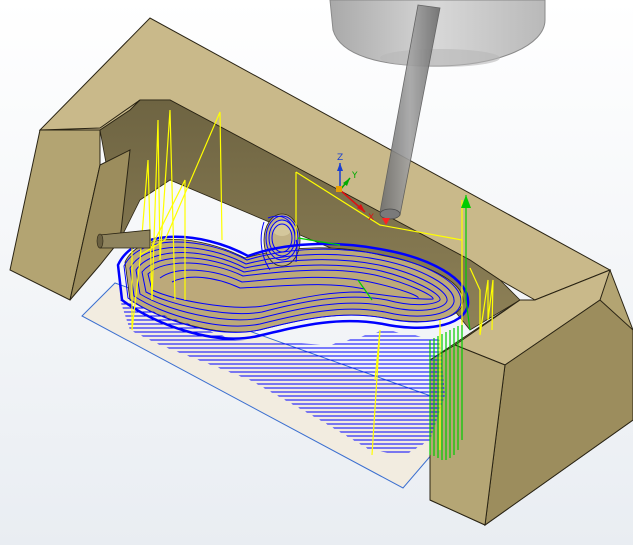 Image resolution: width=633 pixels, height=545 pixels. What do you see at coordinates (371, 218) in the screenshot?
I see `triad-x-label: X` at bounding box center [371, 218].